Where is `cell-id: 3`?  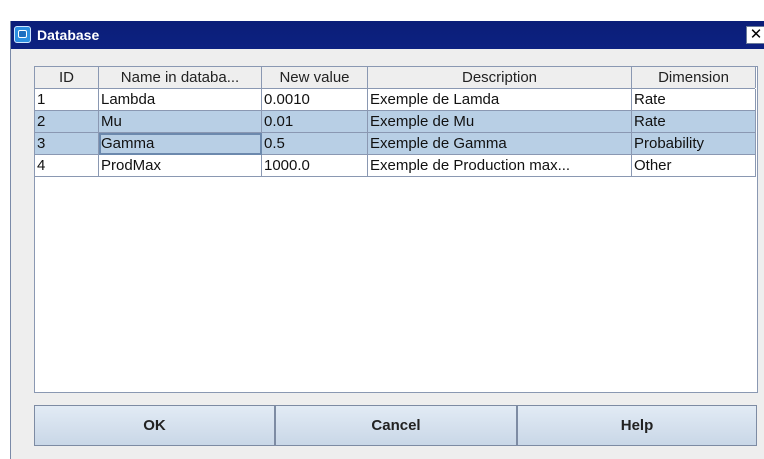 cell-id: 3 is located at coordinates (67, 144).